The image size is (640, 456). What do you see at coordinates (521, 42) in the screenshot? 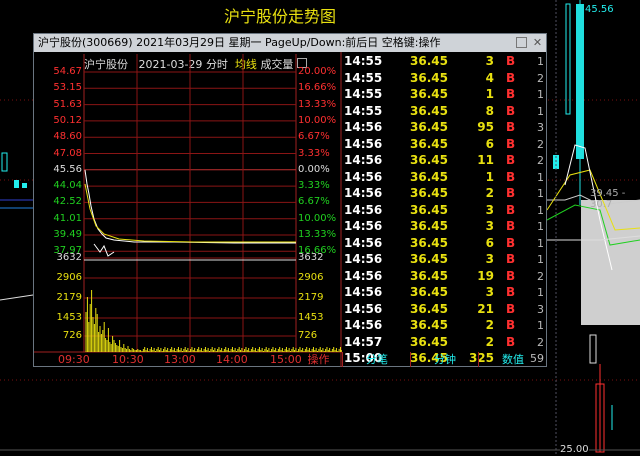
I see `maximize-icon` at bounding box center [521, 42].